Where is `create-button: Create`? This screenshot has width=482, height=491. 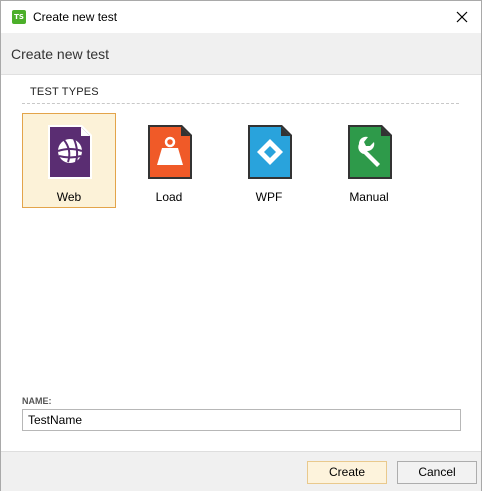 create-button: Create is located at coordinates (347, 472).